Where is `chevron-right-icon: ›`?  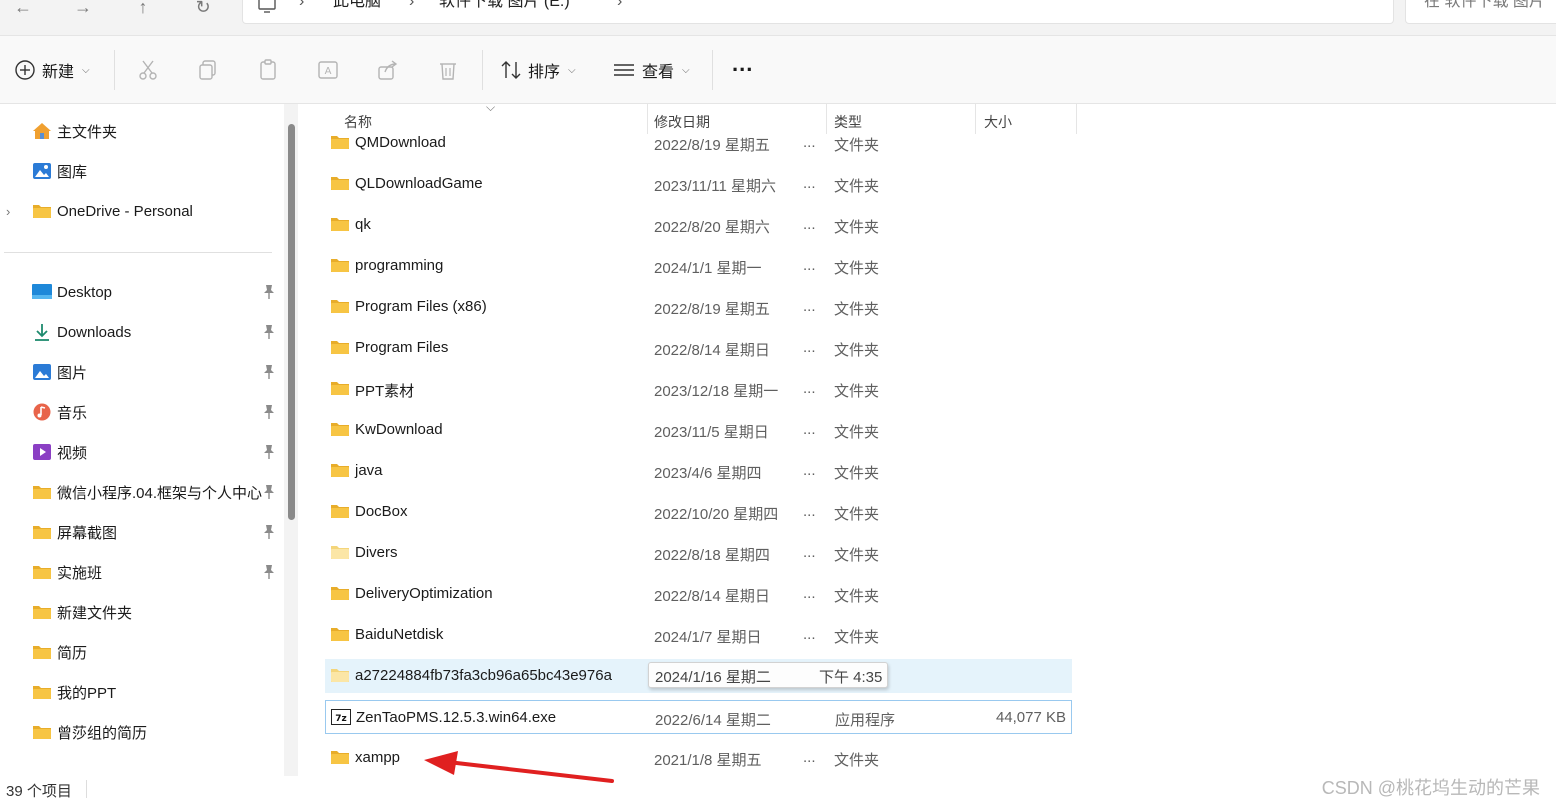 chevron-right-icon: › is located at coordinates (8, 211).